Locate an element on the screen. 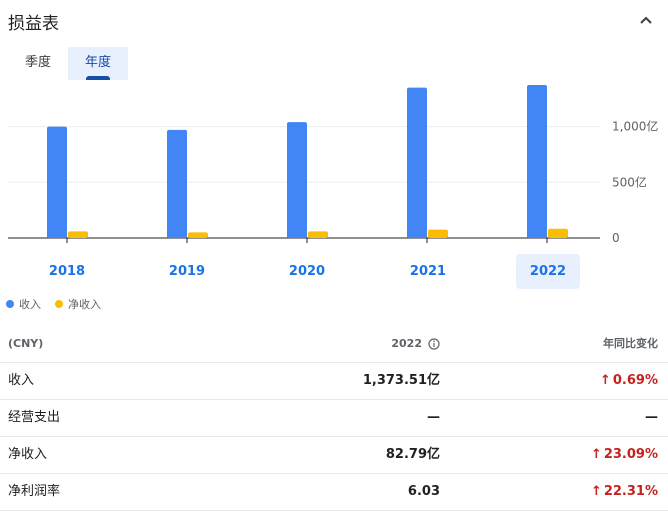  tab-annual-label: 年度 is located at coordinates (97, 62).